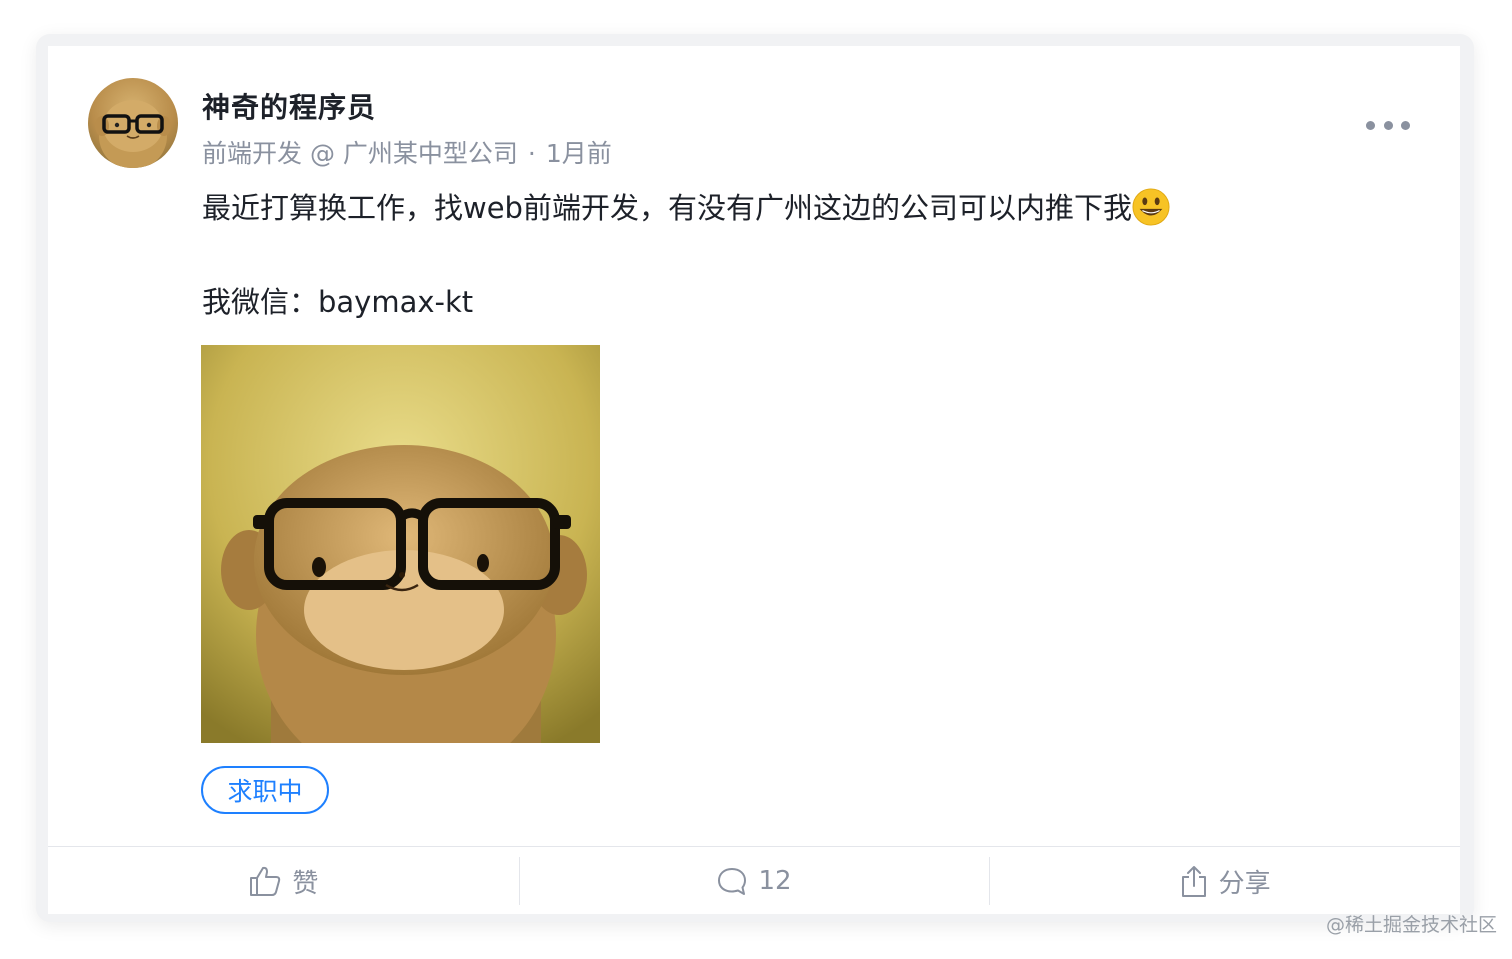 This screenshot has width=1512, height=959. I want to click on comment-count: 12, so click(775, 881).